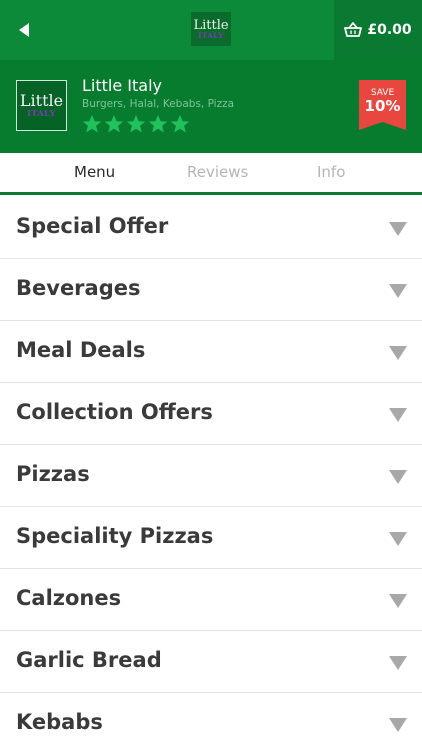 This screenshot has height=750, width=422. What do you see at coordinates (217, 172) in the screenshot?
I see `tab-reviews: Reviews` at bounding box center [217, 172].